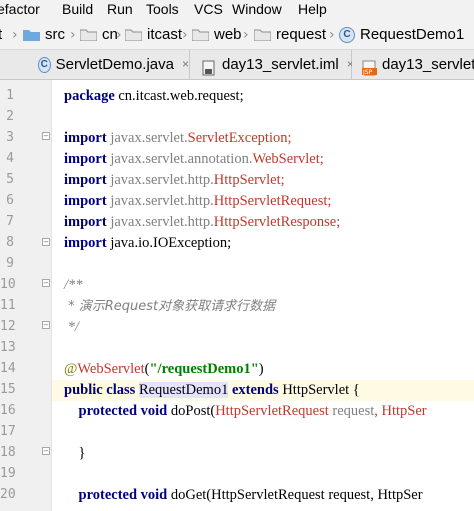 This screenshot has width=474, height=511. Describe the element at coordinates (165, 34) in the screenshot. I see `breadcrumb-label: itcast` at that location.